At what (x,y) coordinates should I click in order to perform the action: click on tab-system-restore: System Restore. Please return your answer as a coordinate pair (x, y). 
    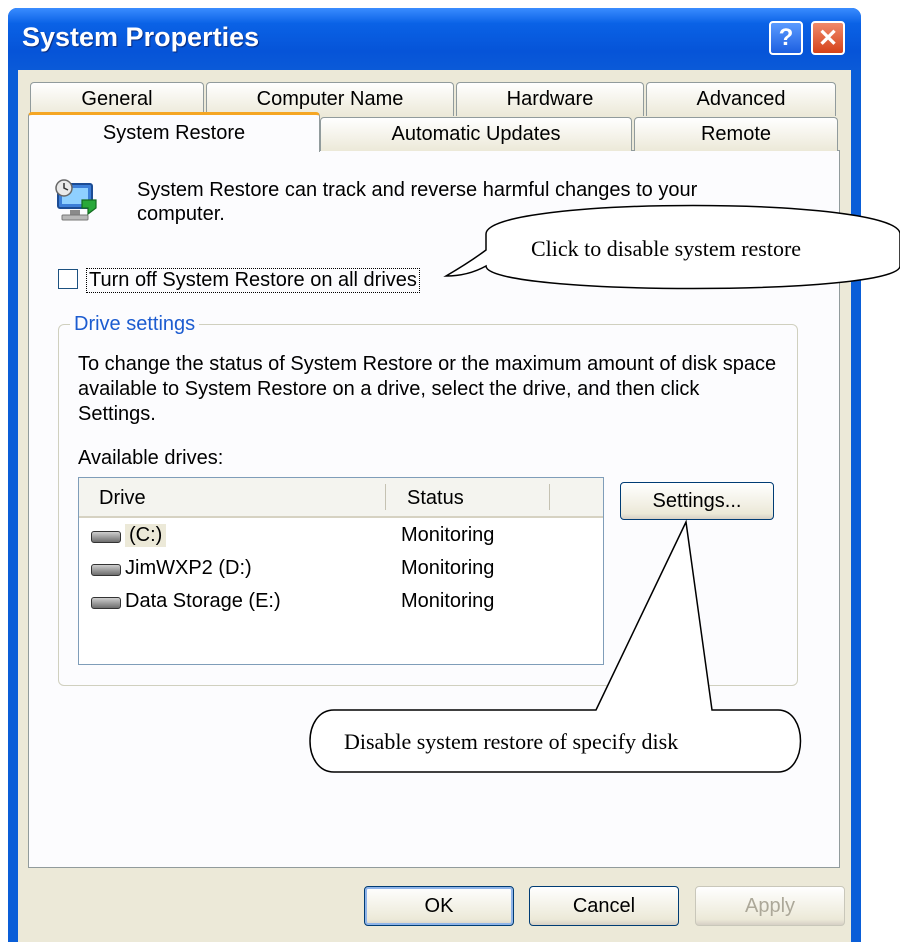
    Looking at the image, I should click on (174, 132).